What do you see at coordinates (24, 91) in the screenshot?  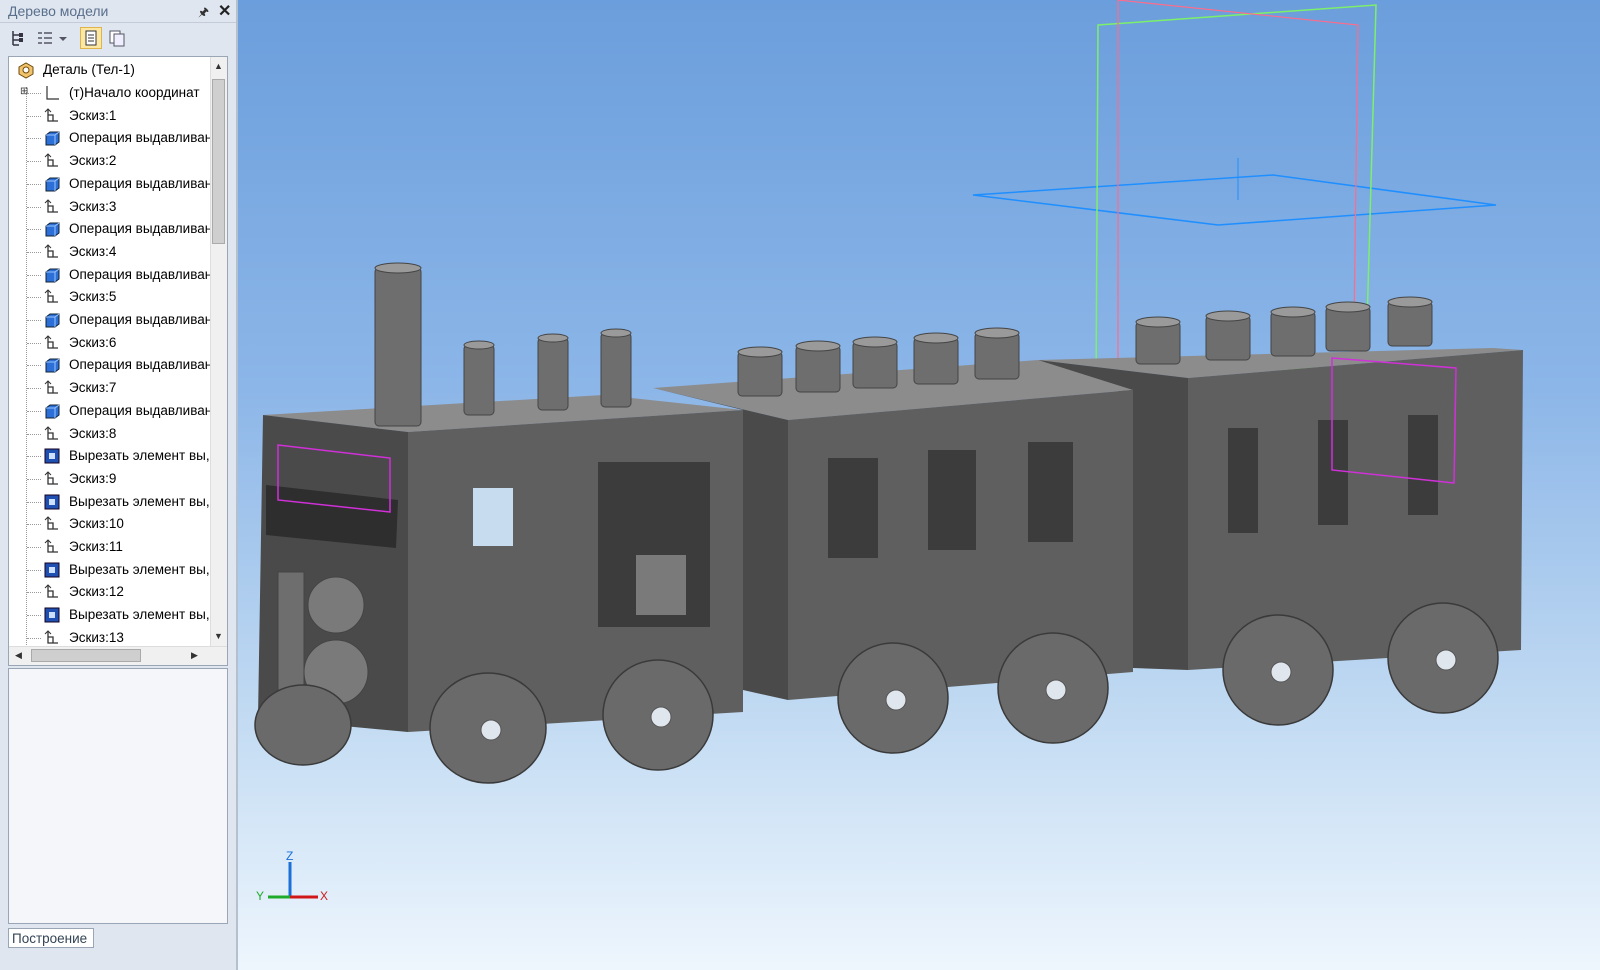 I see `expand-icon: ⊞` at bounding box center [24, 91].